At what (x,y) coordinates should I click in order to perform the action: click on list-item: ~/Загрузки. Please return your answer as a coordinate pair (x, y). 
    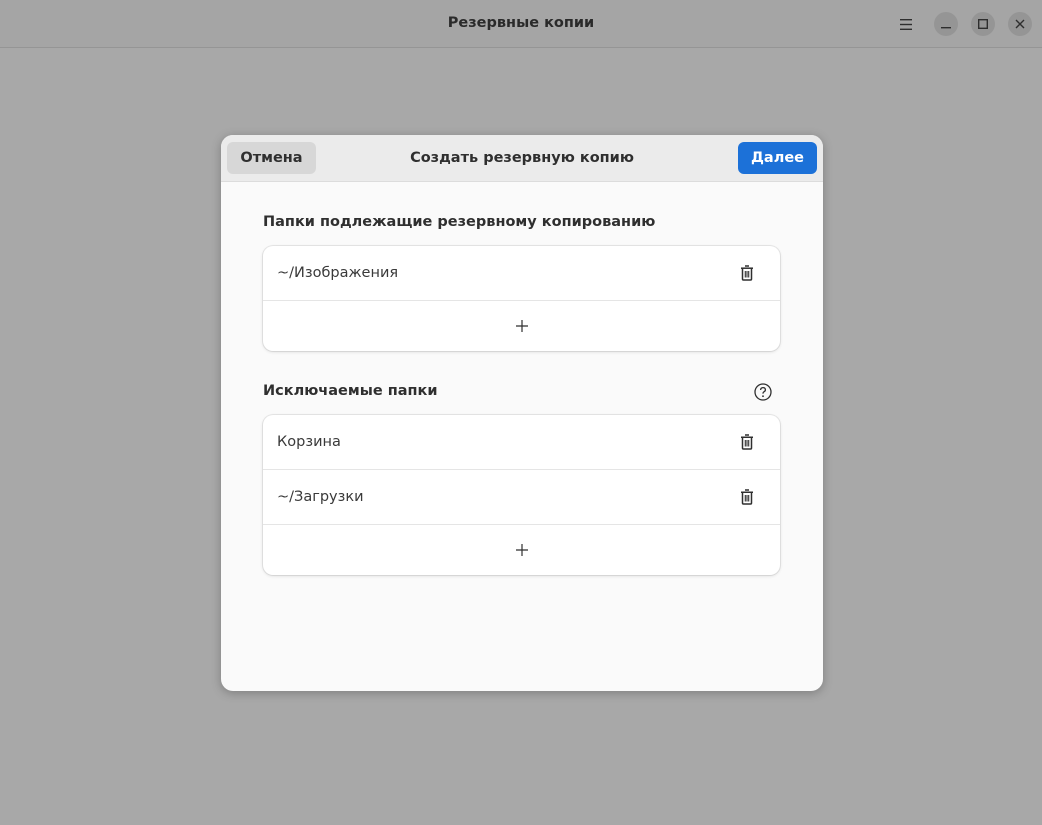
    Looking at the image, I should click on (521, 497).